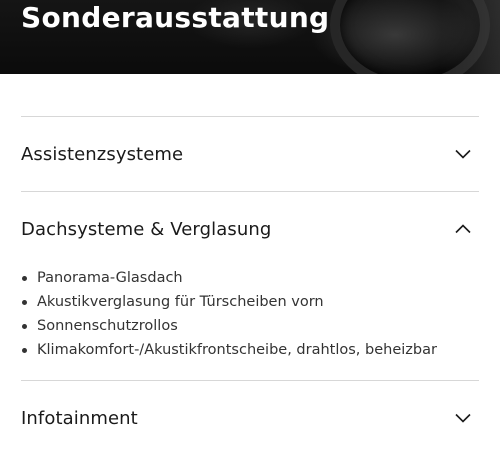  Describe the element at coordinates (250, 326) in the screenshot. I see `list-item: Sonnenschutzrollos` at that location.